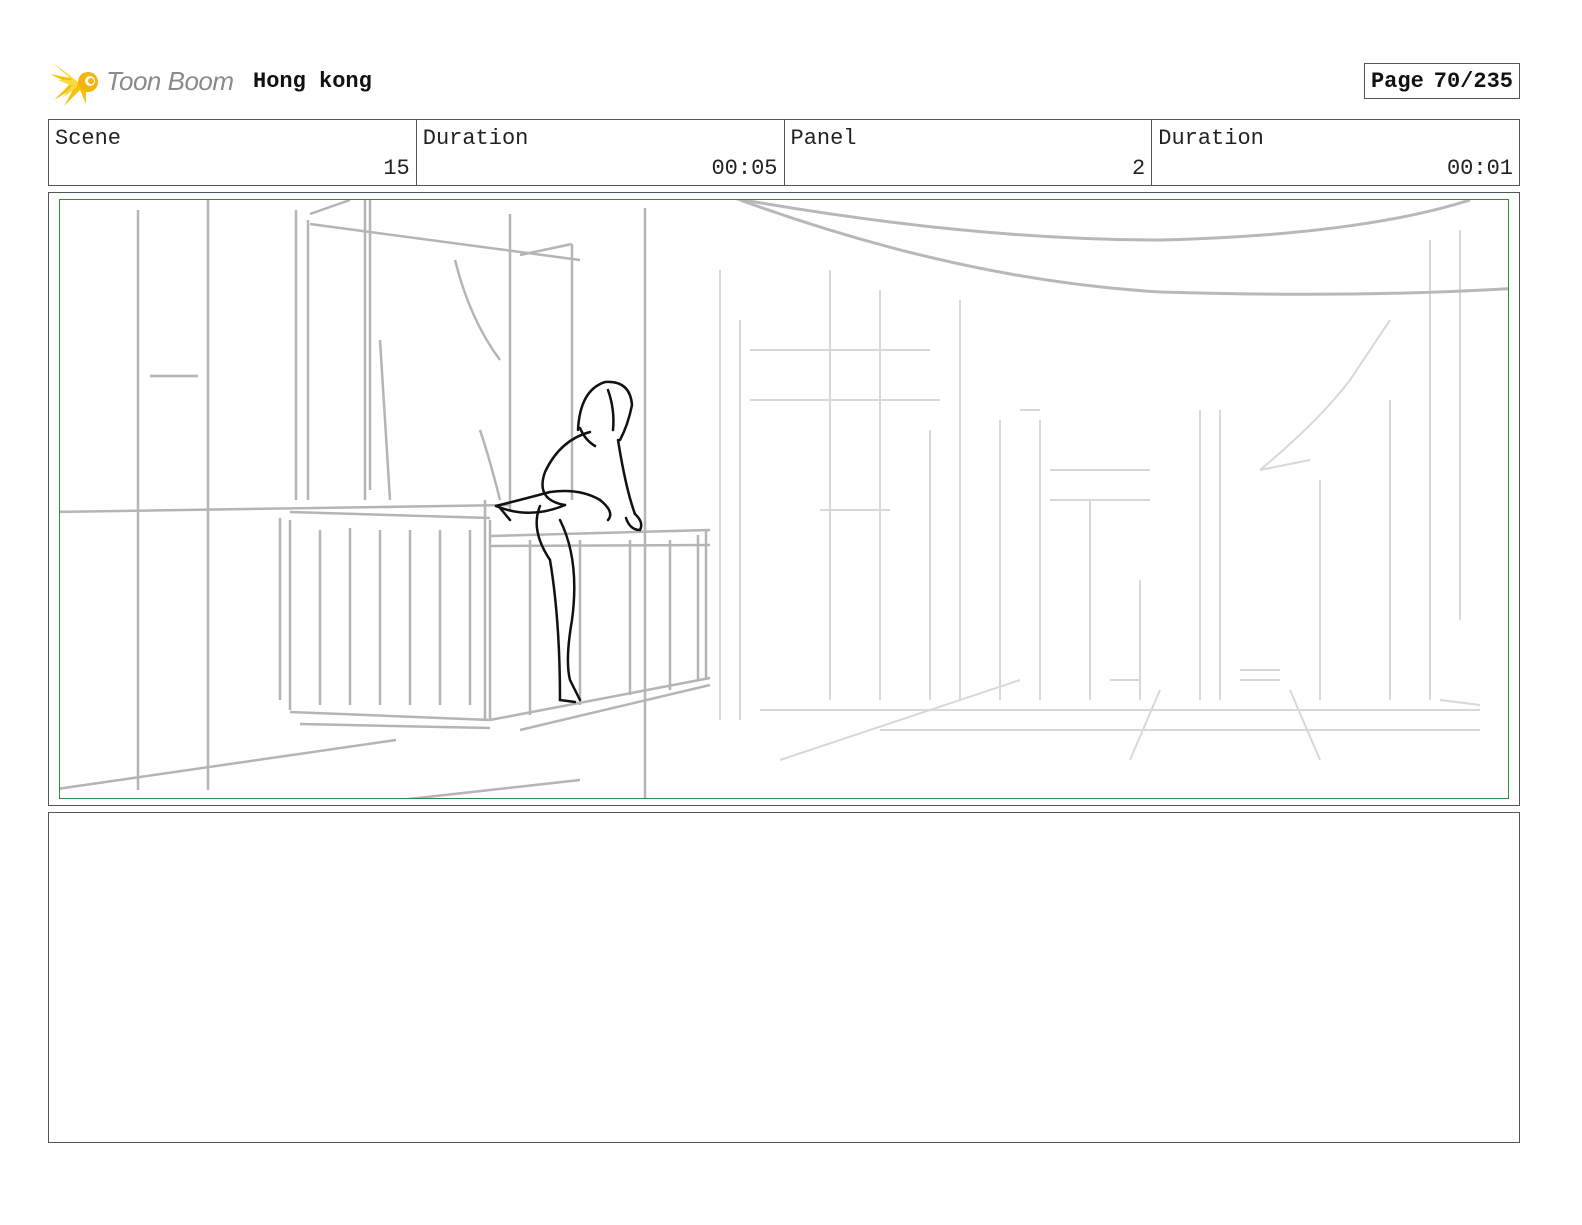 The width and height of the screenshot is (1582, 1225). I want to click on panel-duration-cell: Duration 00:01, so click(1335, 152).